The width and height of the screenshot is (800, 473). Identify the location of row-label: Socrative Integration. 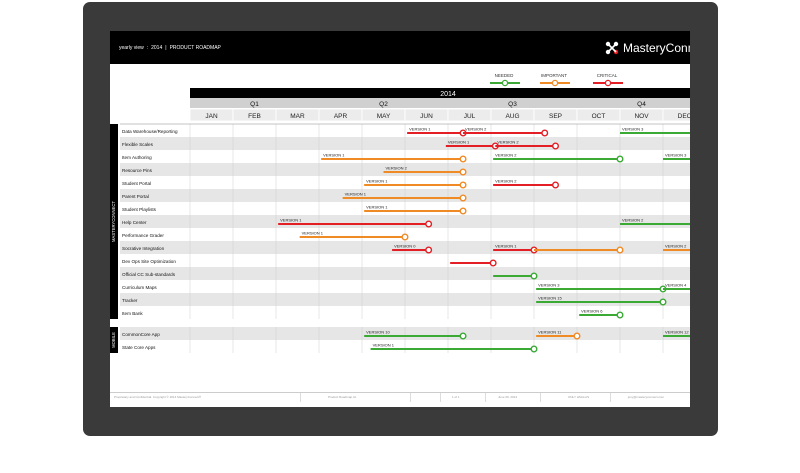
(143, 248).